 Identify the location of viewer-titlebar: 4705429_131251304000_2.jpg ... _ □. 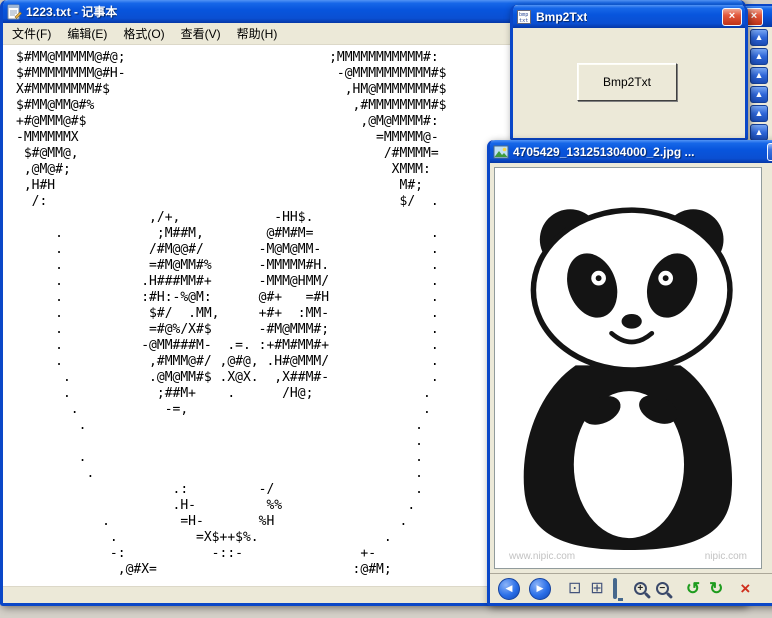
(631, 151).